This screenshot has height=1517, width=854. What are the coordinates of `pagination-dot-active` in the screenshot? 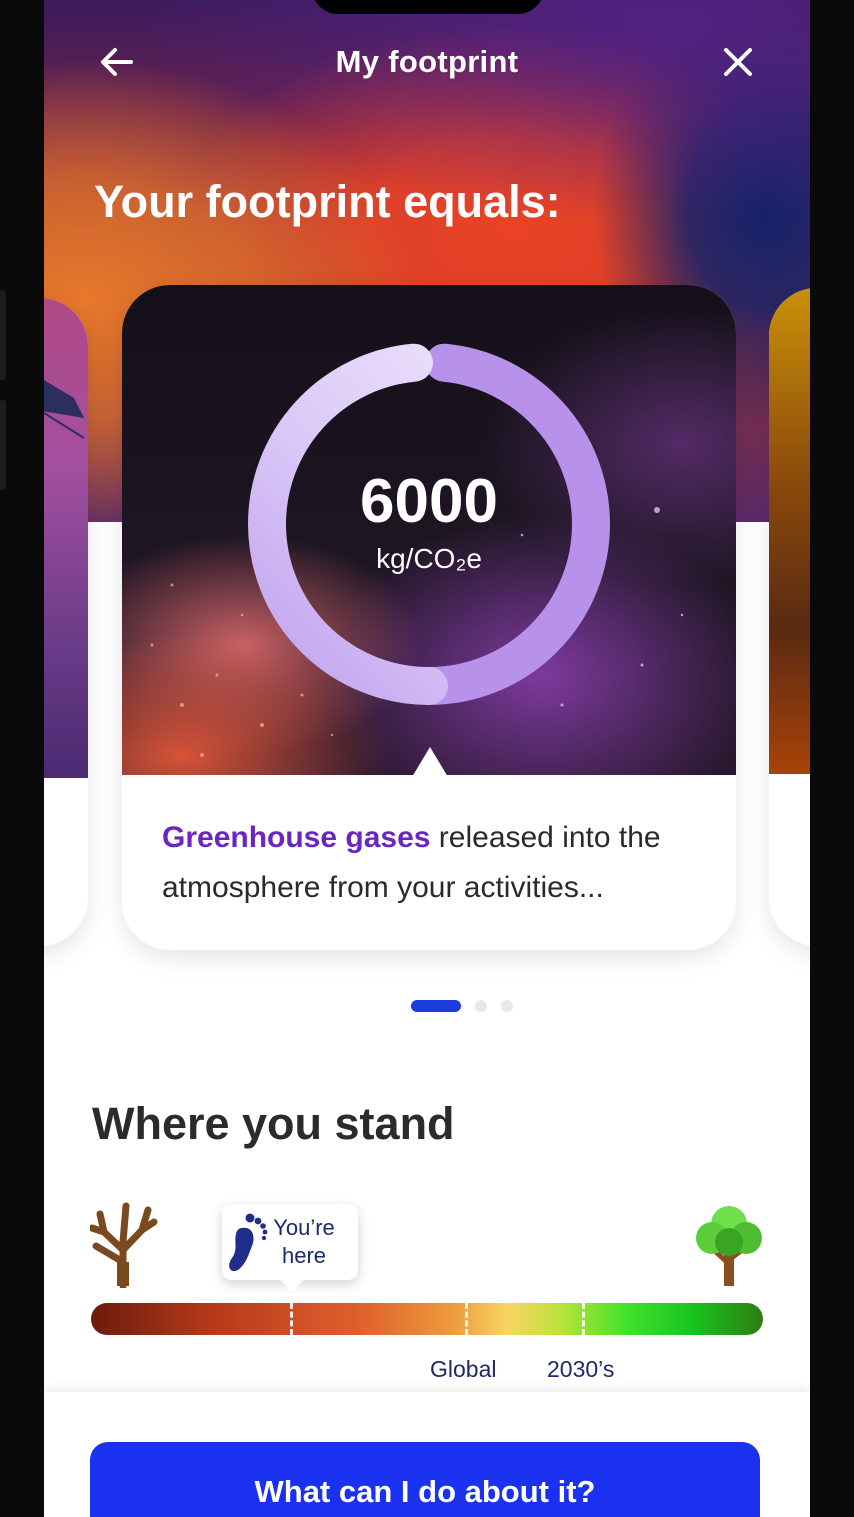 It's located at (436, 1006).